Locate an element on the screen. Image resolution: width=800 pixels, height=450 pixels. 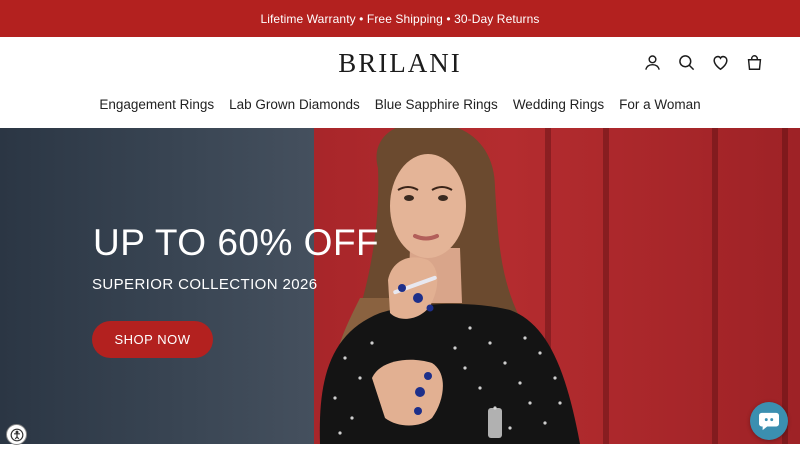
bag-icon is located at coordinates (754, 62).